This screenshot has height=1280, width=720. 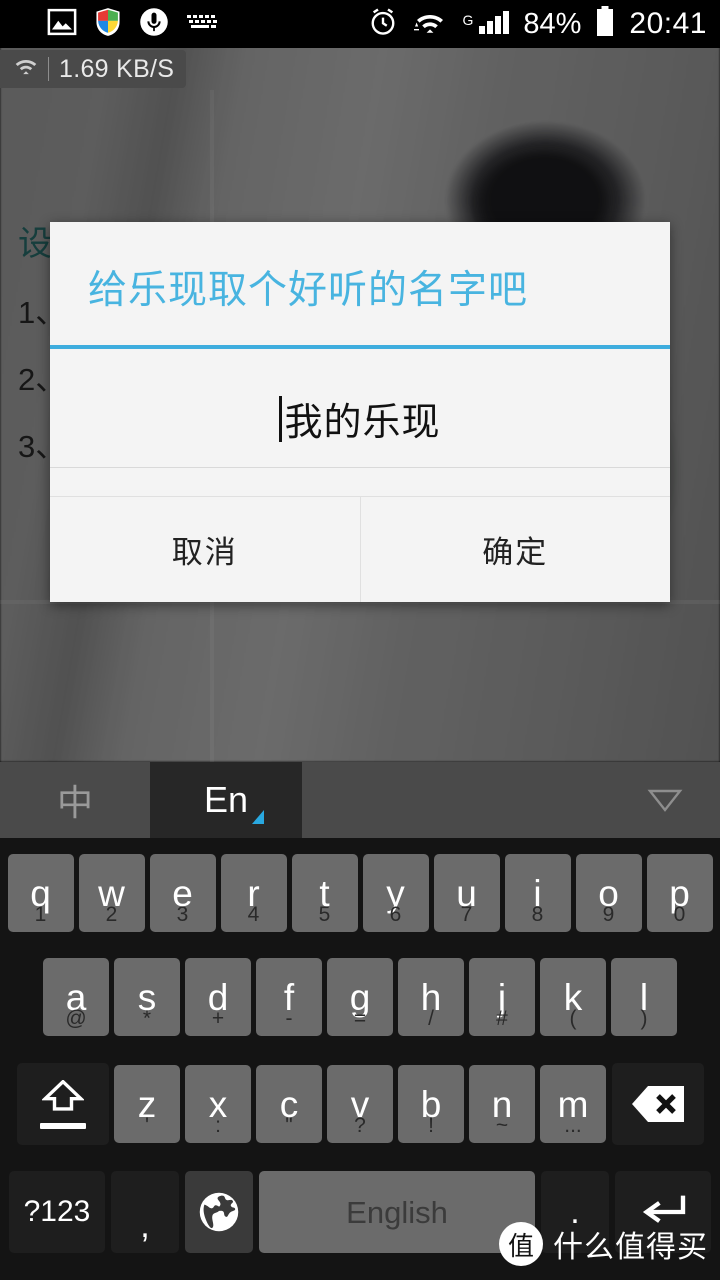 I want to click on key-sublabel: ~, so click(x=502, y=1125).